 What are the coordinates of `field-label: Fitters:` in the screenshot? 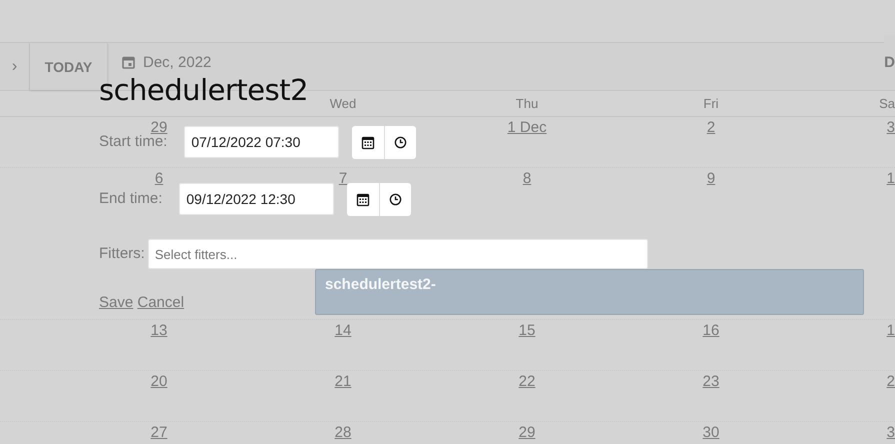 It's located at (122, 254).